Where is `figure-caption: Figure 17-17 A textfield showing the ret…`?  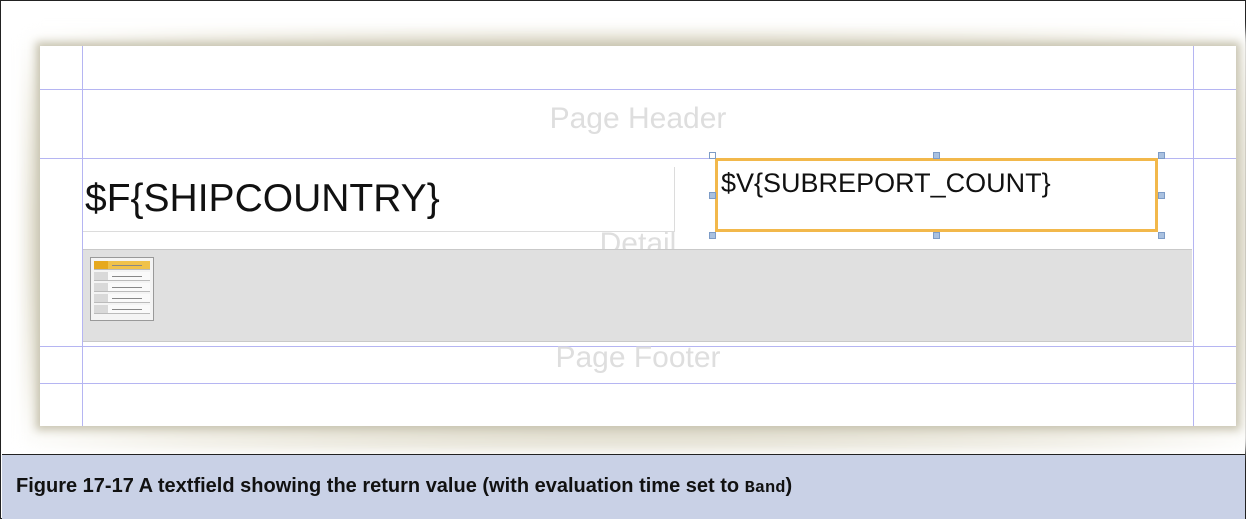 figure-caption: Figure 17-17 A textfield showing the ret… is located at coordinates (404, 486).